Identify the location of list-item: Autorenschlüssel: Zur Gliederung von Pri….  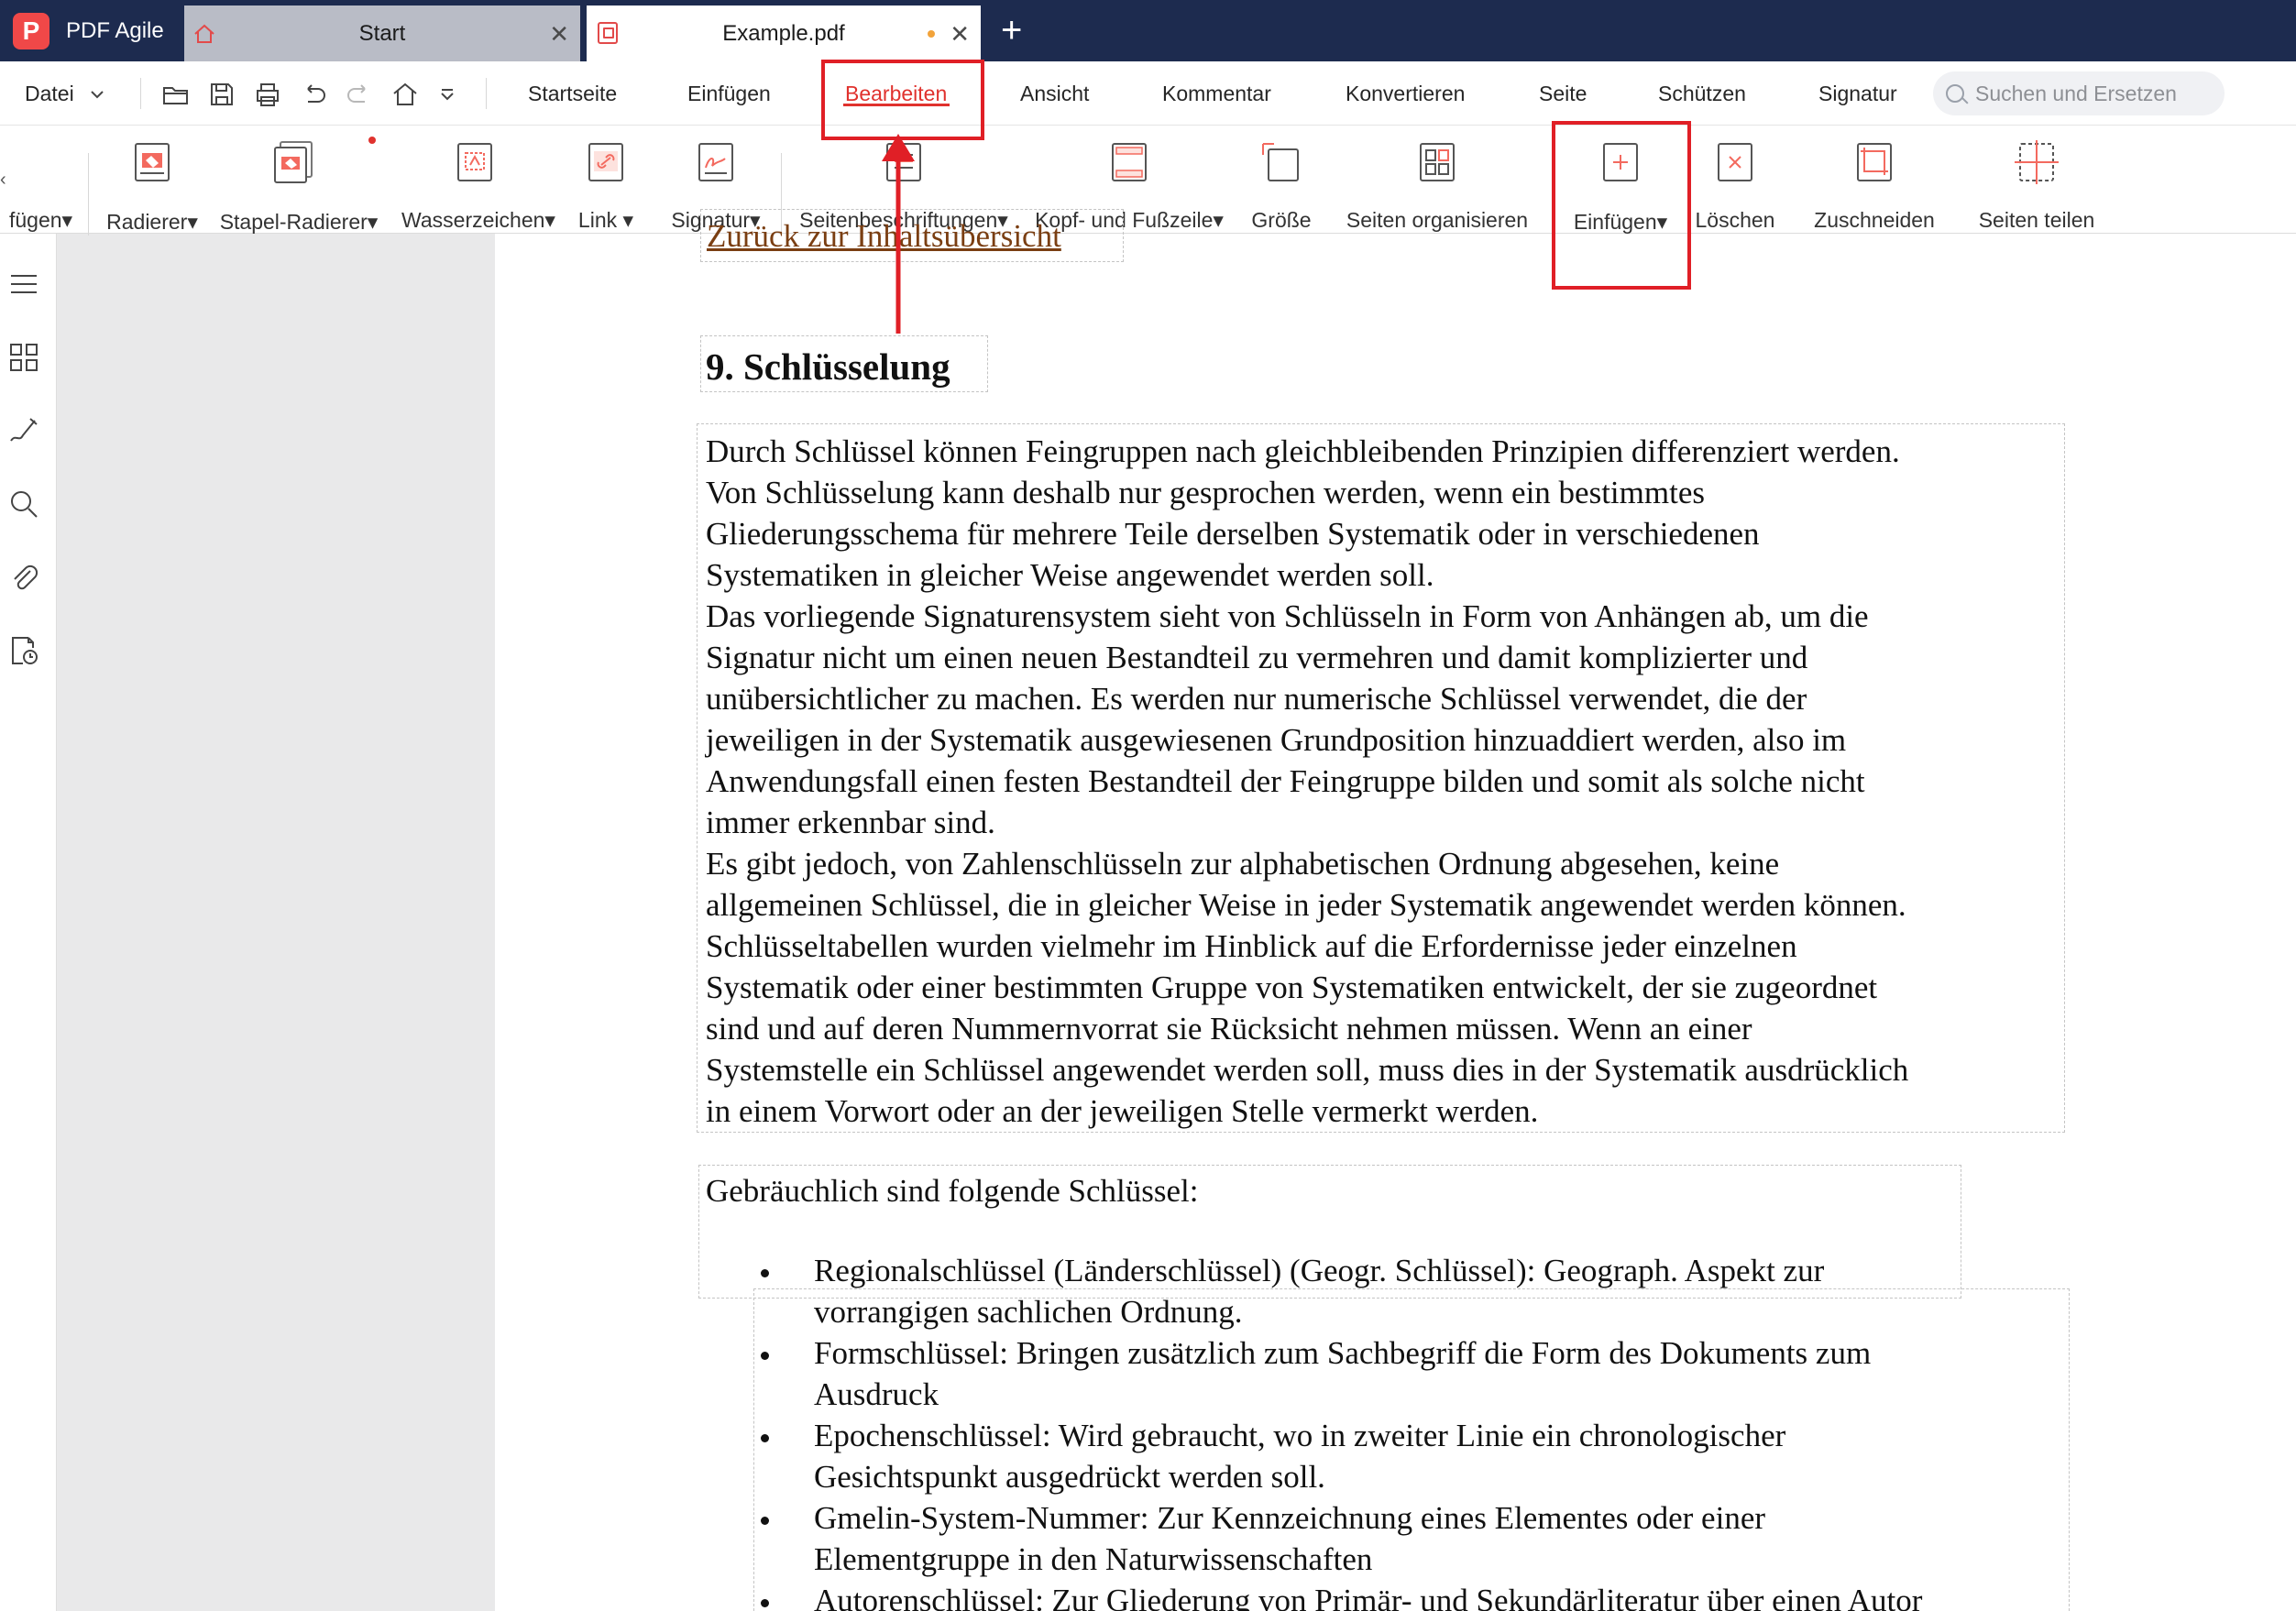
(1339, 1595).